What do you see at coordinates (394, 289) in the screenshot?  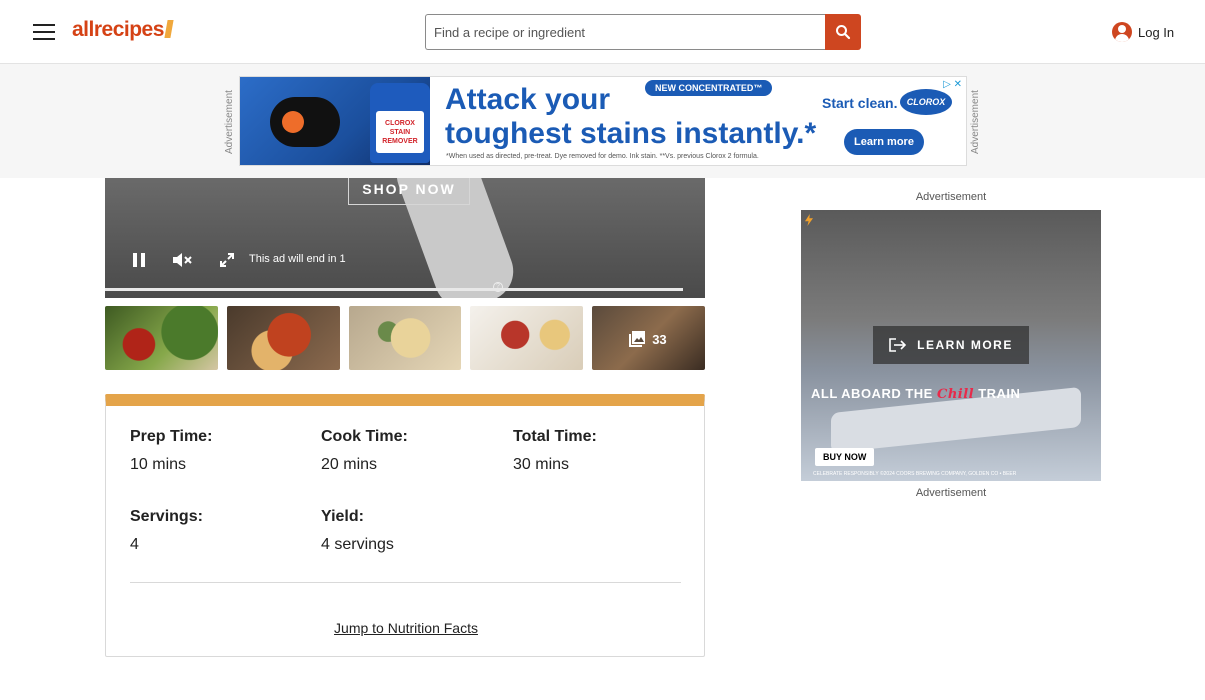 I see `video-progress-bar` at bounding box center [394, 289].